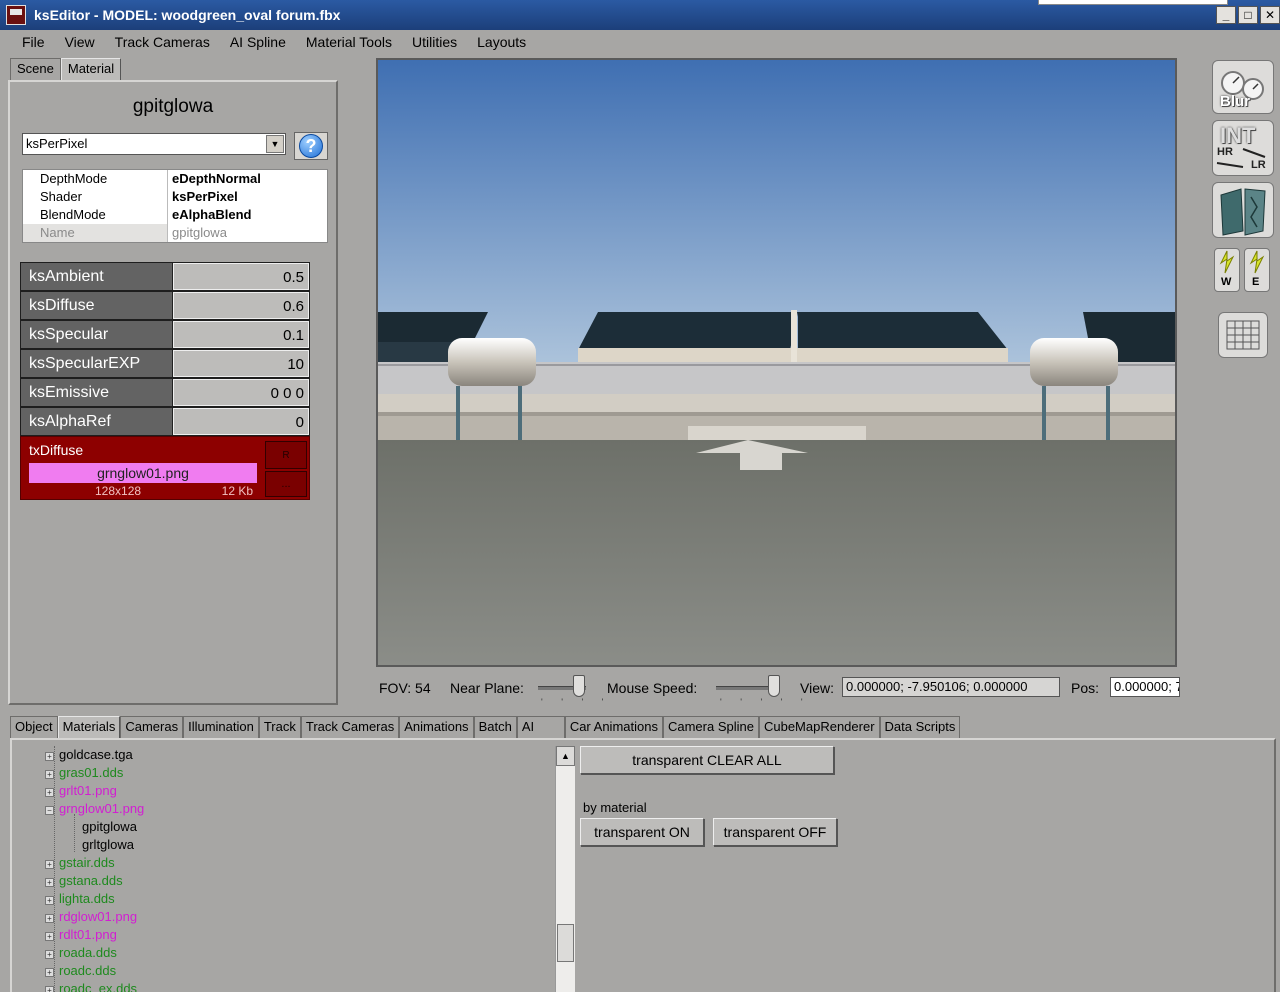 This screenshot has width=1280, height=992. I want to click on menu-layouts: Layouts, so click(501, 42).